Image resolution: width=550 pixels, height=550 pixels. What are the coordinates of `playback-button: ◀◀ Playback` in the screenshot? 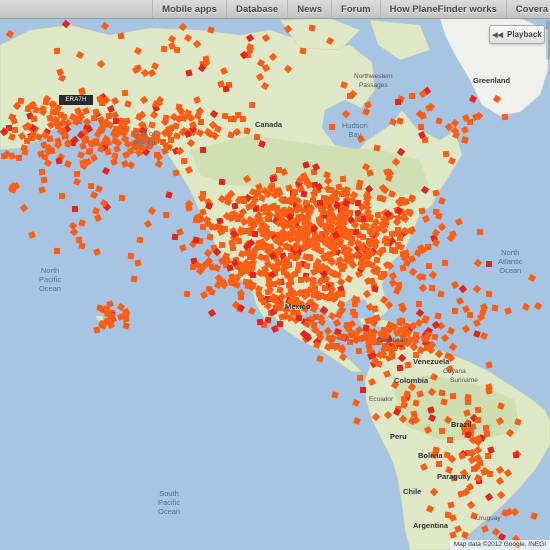 It's located at (517, 34).